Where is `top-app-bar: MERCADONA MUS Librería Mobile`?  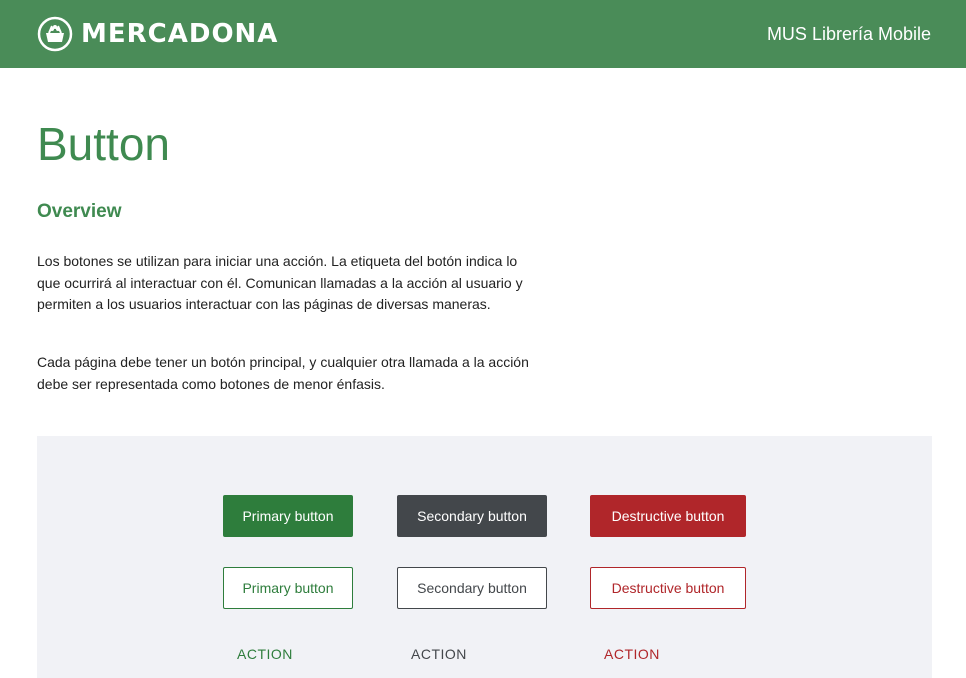 top-app-bar: MERCADONA MUS Librería Mobile is located at coordinates (483, 34).